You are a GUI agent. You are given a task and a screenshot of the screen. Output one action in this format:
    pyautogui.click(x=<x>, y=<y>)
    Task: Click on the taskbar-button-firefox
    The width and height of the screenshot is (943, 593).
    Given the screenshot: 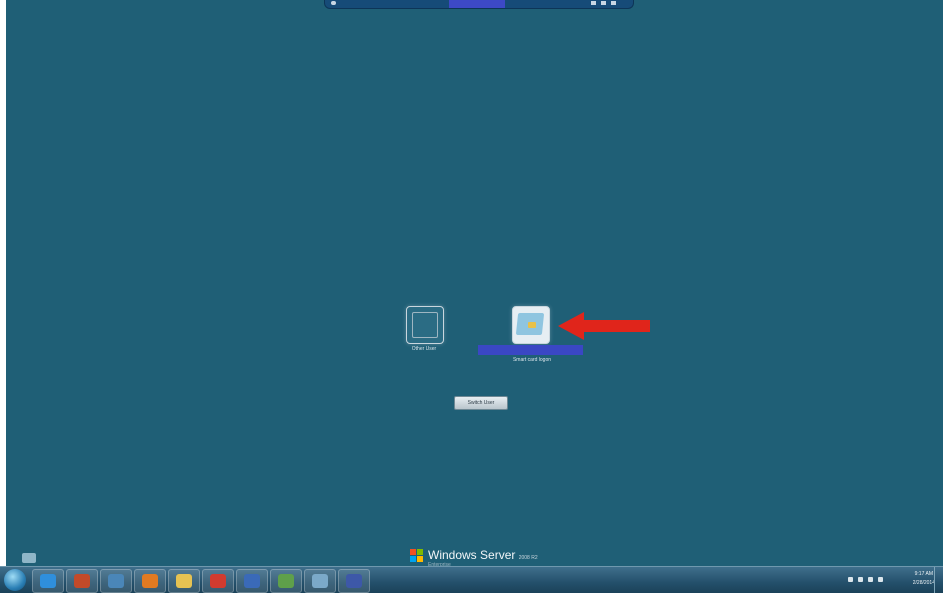 What is the action you would take?
    pyautogui.click(x=150, y=581)
    